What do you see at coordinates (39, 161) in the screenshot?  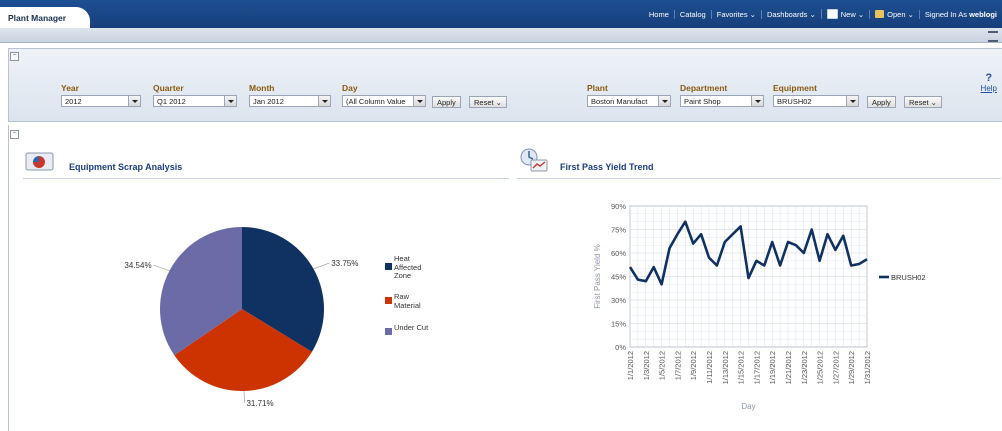 I see `pie-chart-icon` at bounding box center [39, 161].